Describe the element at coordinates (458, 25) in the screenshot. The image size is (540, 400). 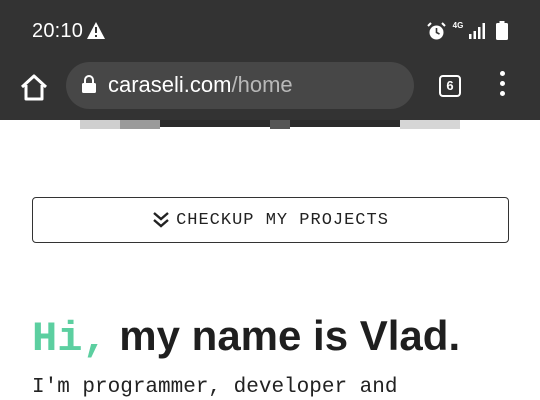
I see `network-type-label: 4G` at that location.